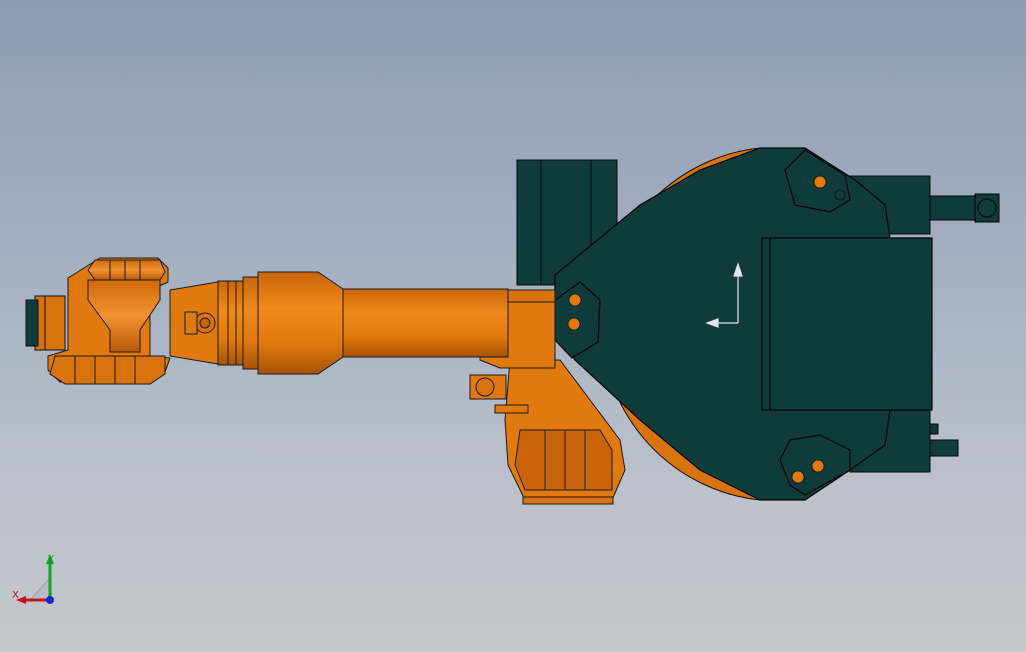  Describe the element at coordinates (194, 323) in the screenshot. I see `wrist-connector` at that location.